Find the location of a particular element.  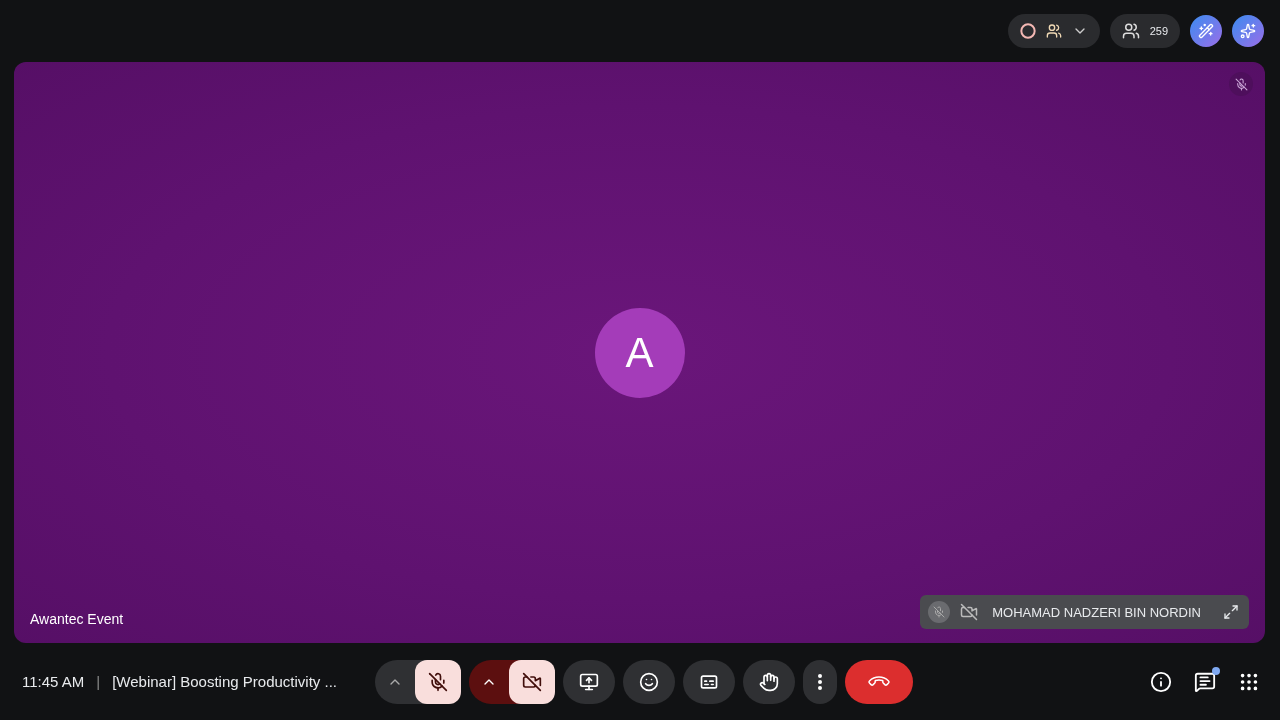

info-button is located at coordinates (1161, 681).